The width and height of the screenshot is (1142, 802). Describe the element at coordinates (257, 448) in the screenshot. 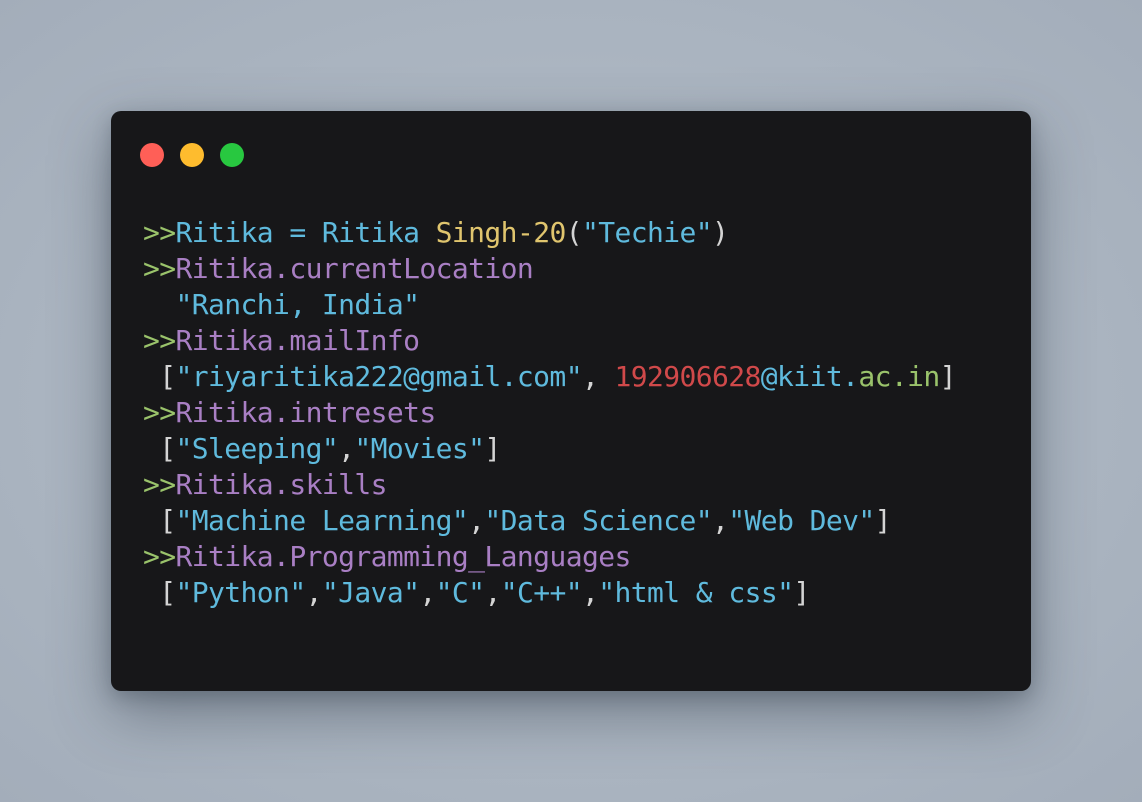

I see `list-item: "Sleeping"` at that location.